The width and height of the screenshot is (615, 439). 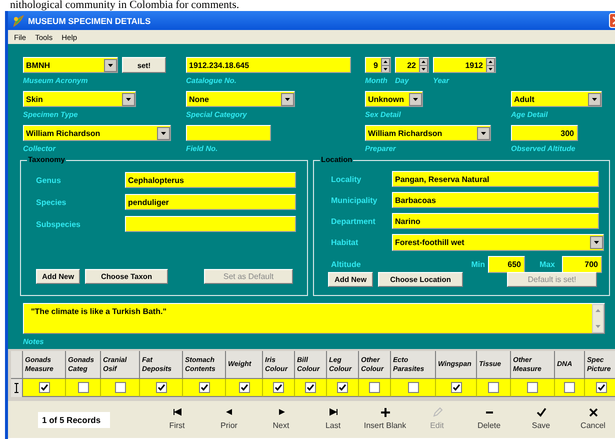 What do you see at coordinates (59, 224) in the screenshot?
I see `field-label: Subspecies` at bounding box center [59, 224].